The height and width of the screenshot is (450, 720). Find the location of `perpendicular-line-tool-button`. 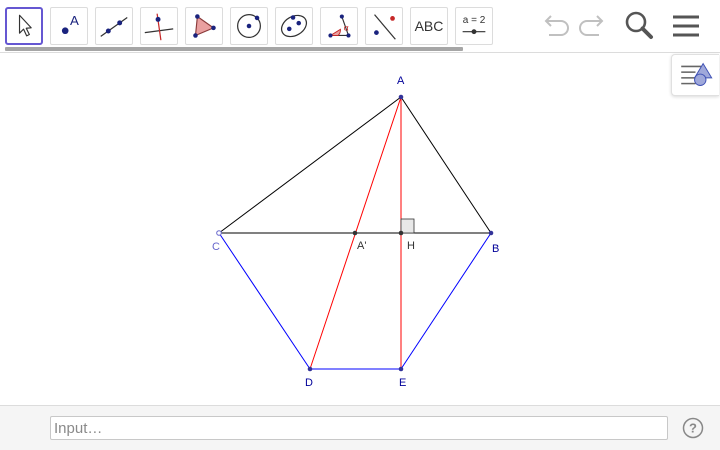

perpendicular-line-tool-button is located at coordinates (159, 26).